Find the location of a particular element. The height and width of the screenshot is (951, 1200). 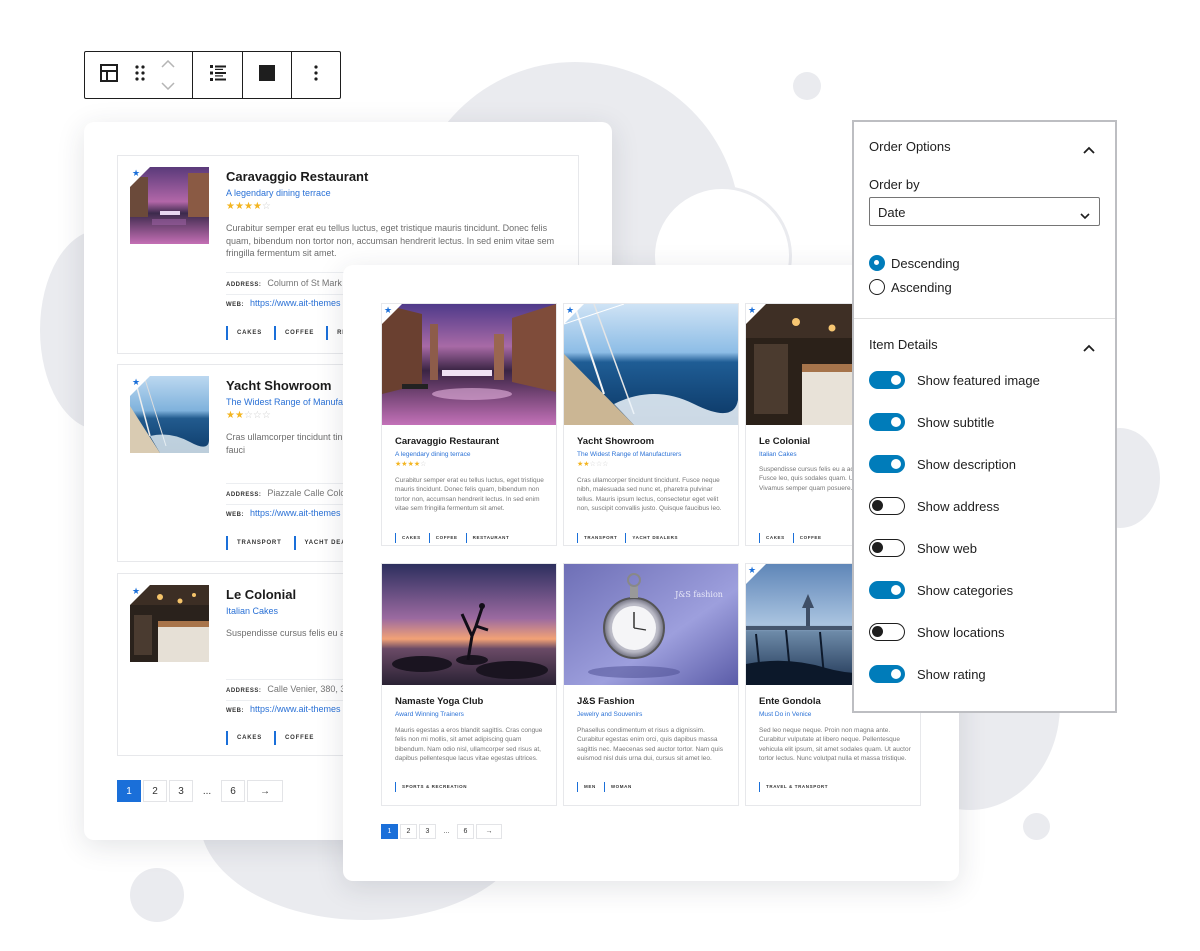

move-up-icon is located at coordinates (168, 64).